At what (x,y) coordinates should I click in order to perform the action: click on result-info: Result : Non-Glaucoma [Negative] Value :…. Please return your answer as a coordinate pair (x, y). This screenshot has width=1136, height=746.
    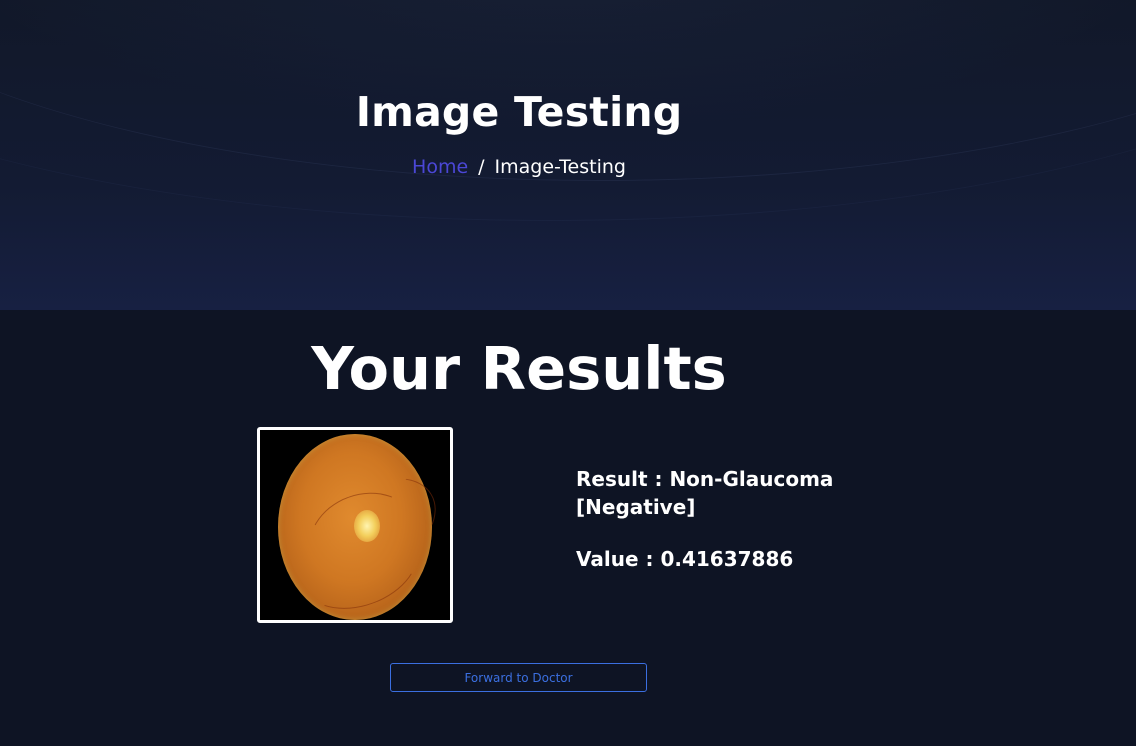
    Looking at the image, I should click on (706, 519).